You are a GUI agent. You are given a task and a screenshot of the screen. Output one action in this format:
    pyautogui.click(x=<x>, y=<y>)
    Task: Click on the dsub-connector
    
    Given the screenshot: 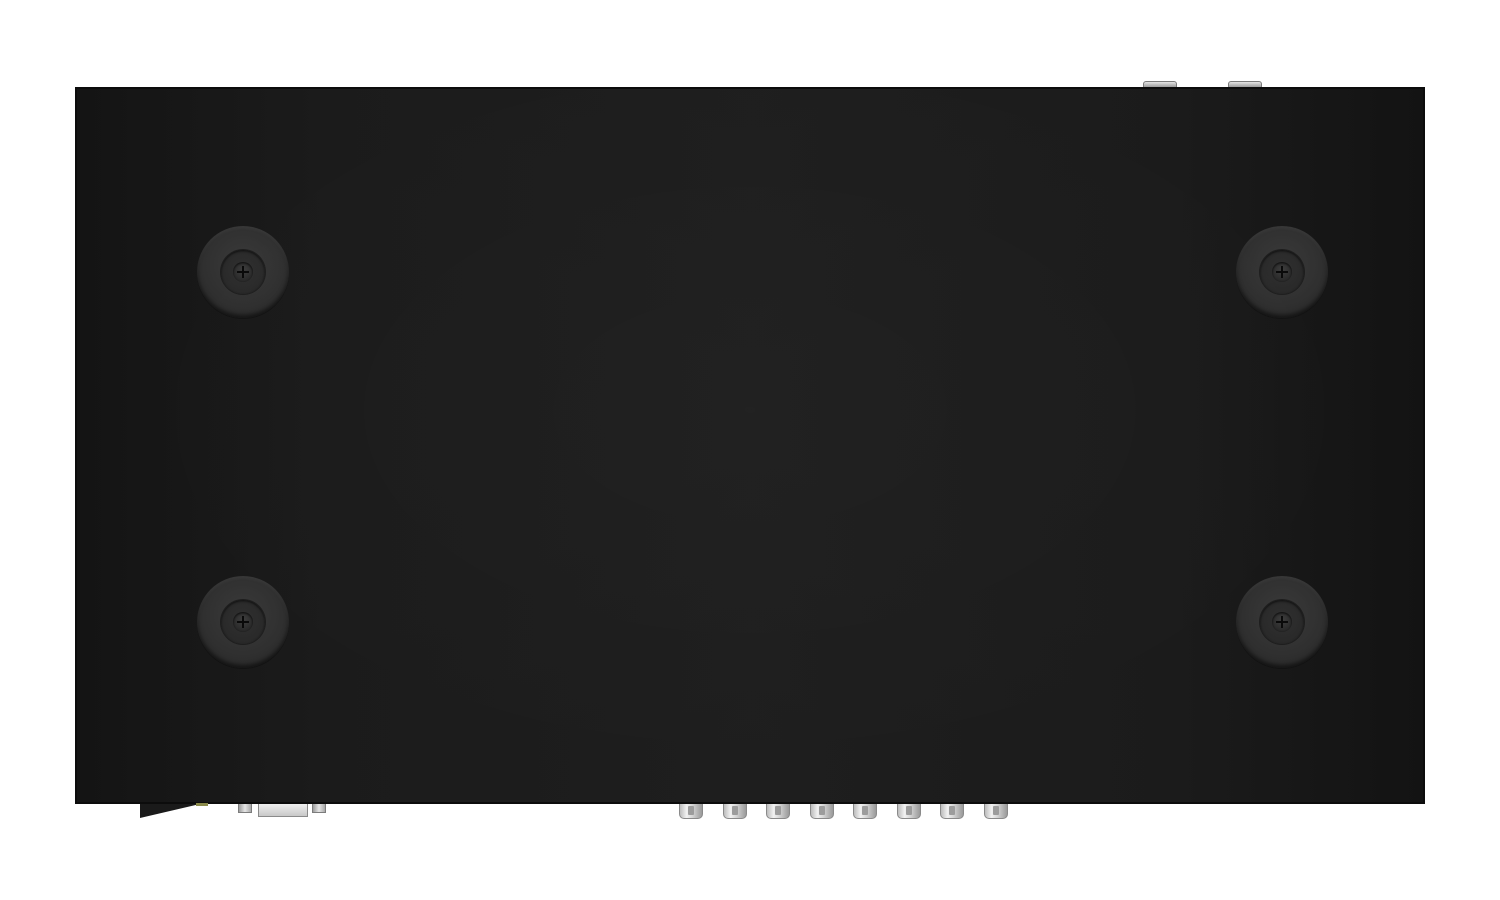 What is the action you would take?
    pyautogui.click(x=283, y=810)
    